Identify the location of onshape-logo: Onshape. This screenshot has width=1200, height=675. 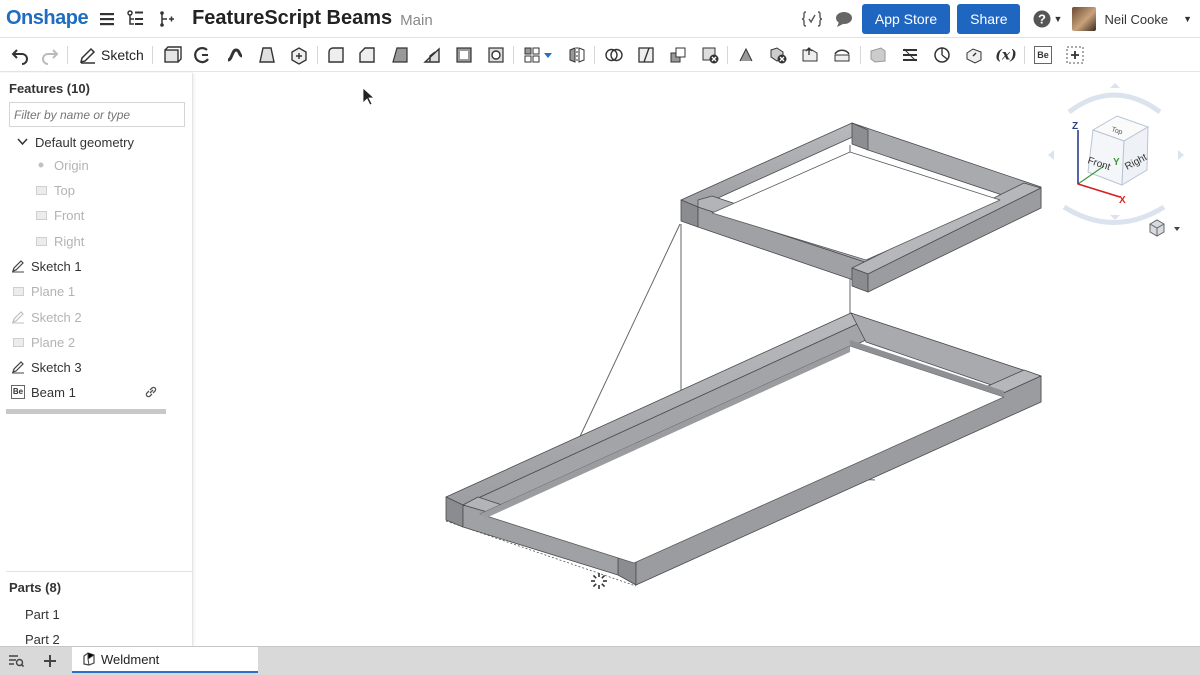
(47, 18).